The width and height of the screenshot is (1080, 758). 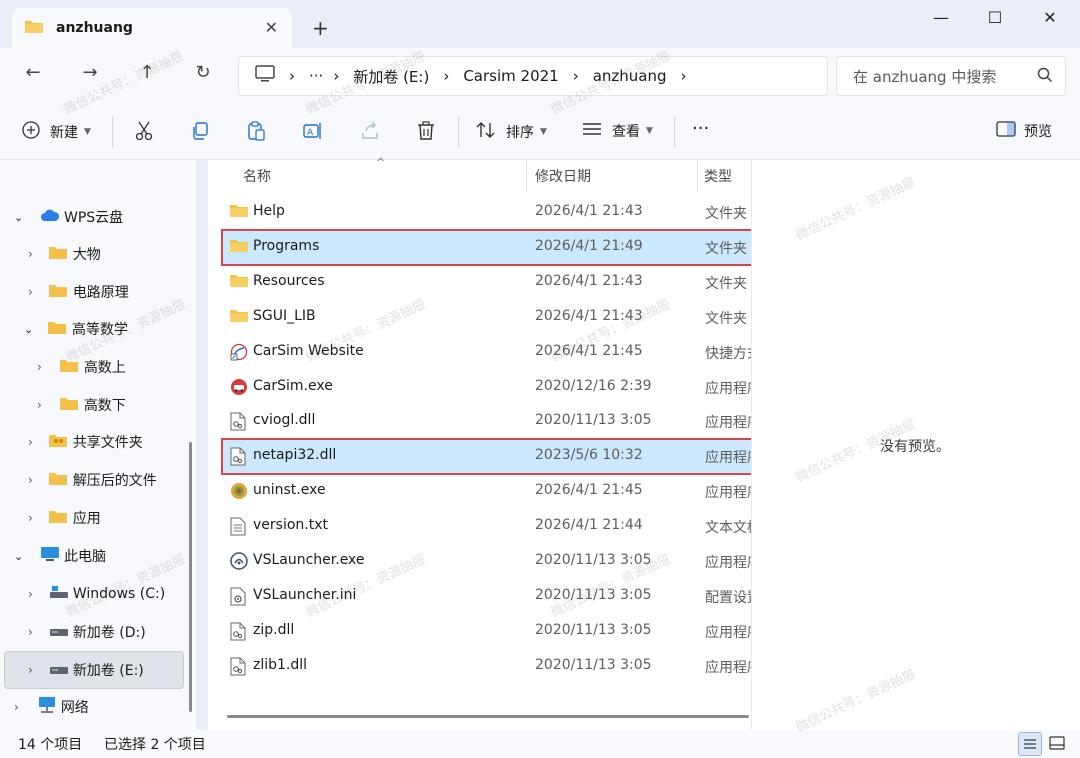 What do you see at coordinates (487, 282) in the screenshot?
I see `file-row: Resources 2026/4/1 21:43 文件夹` at bounding box center [487, 282].